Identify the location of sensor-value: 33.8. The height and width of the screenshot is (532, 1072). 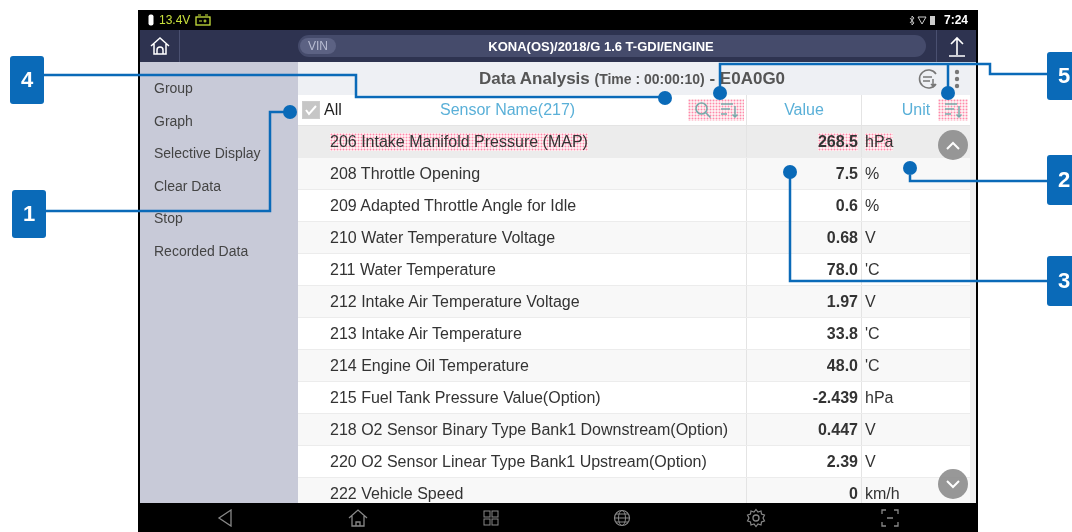
(842, 333).